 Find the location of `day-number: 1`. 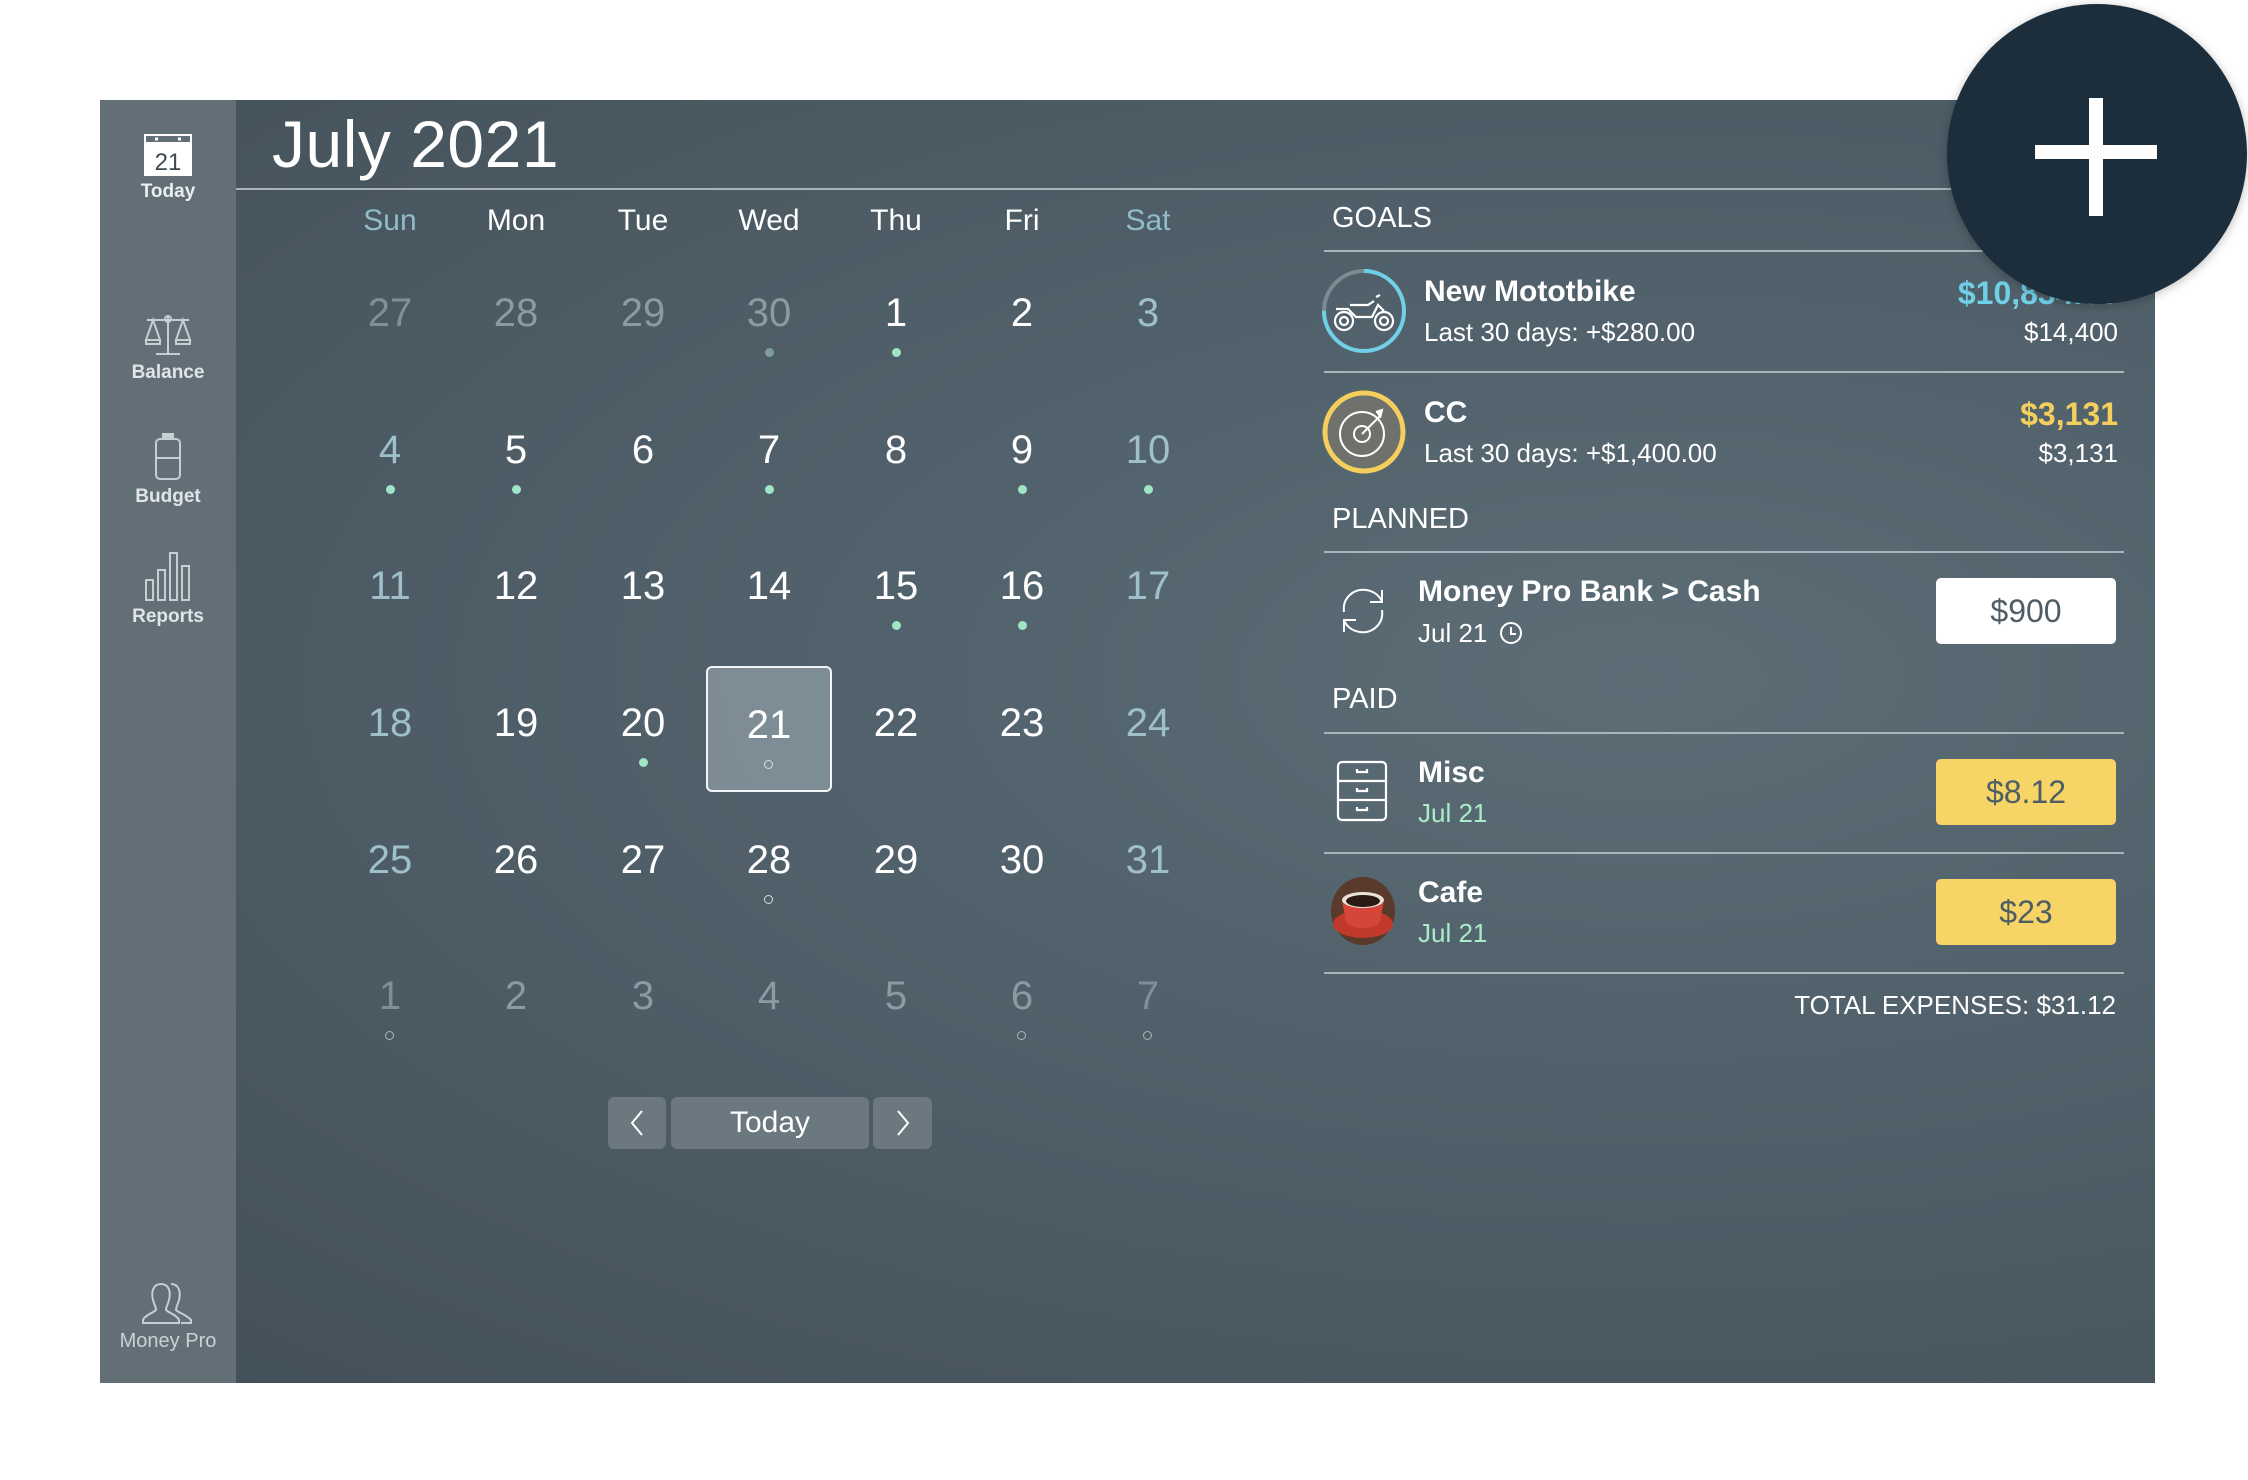

day-number: 1 is located at coordinates (896, 313).